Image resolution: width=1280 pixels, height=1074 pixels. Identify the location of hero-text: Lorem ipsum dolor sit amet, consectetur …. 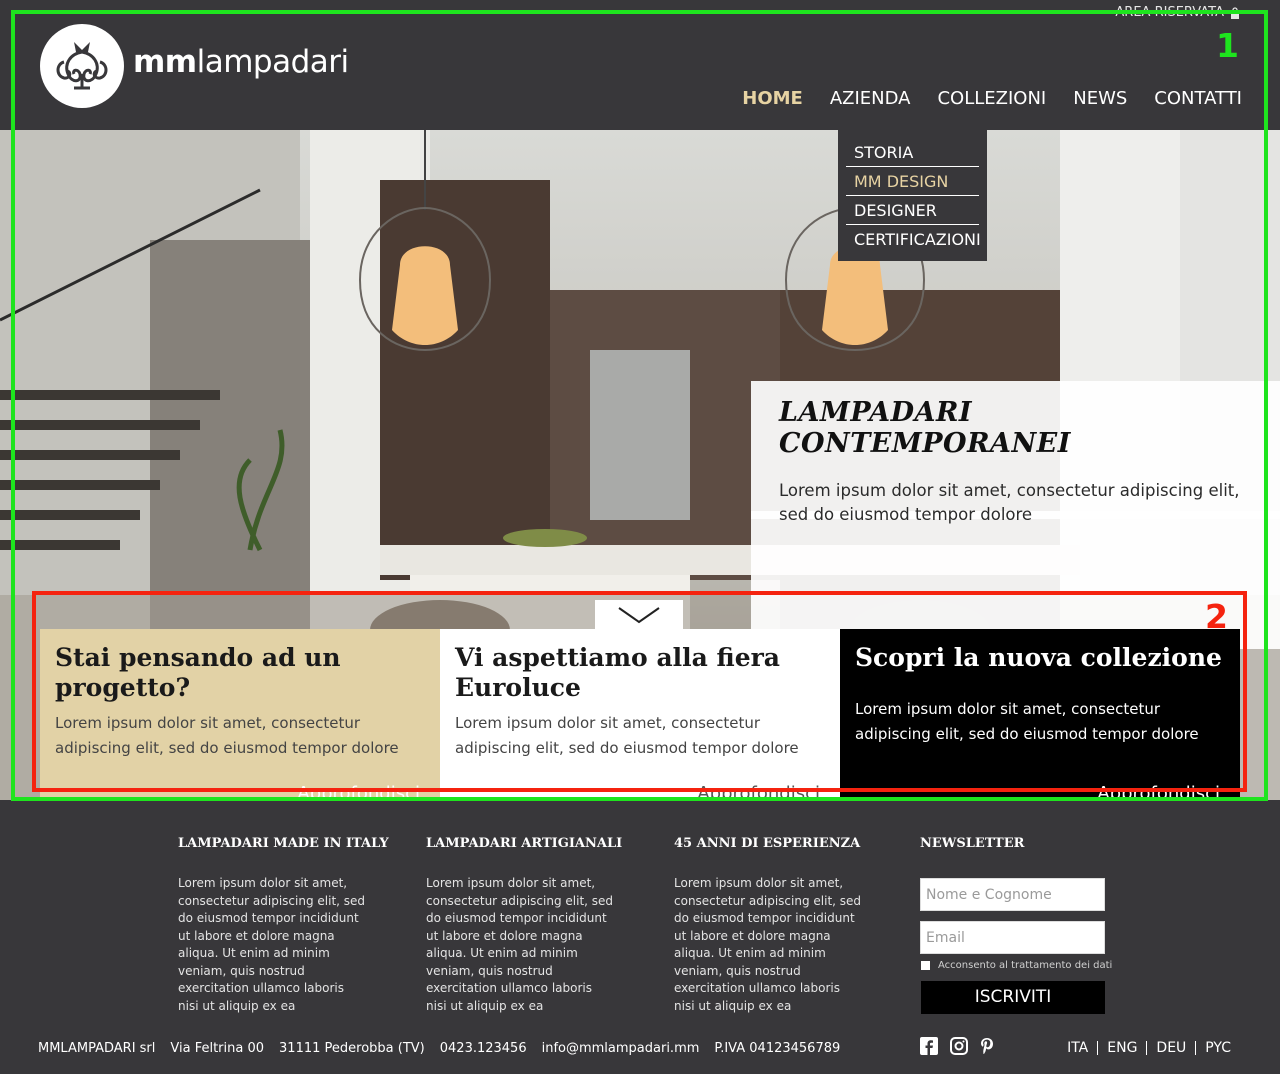
(1009, 502).